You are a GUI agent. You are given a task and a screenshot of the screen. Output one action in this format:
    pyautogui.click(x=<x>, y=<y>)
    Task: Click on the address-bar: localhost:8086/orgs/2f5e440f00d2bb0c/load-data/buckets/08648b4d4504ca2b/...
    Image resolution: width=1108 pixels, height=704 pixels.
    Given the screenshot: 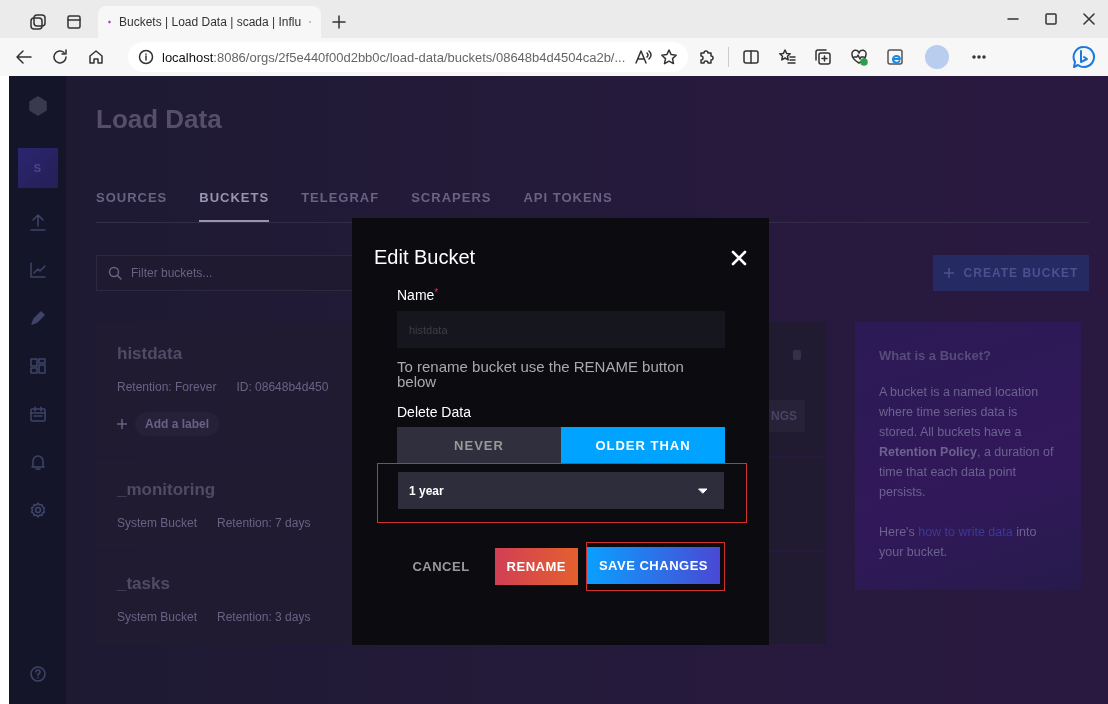 What is the action you would take?
    pyautogui.click(x=408, y=57)
    